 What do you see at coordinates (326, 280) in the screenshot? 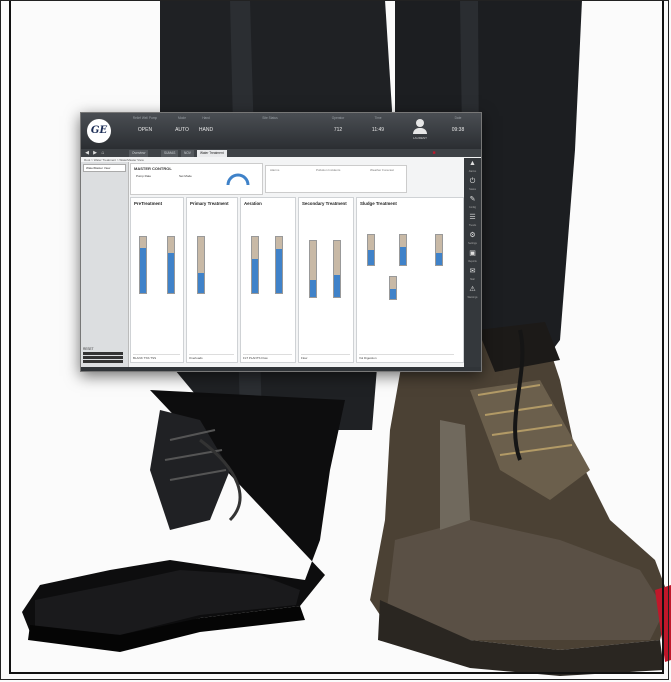
I see `column-secondary-treatment: Secondary Treatment Flow` at bounding box center [326, 280].